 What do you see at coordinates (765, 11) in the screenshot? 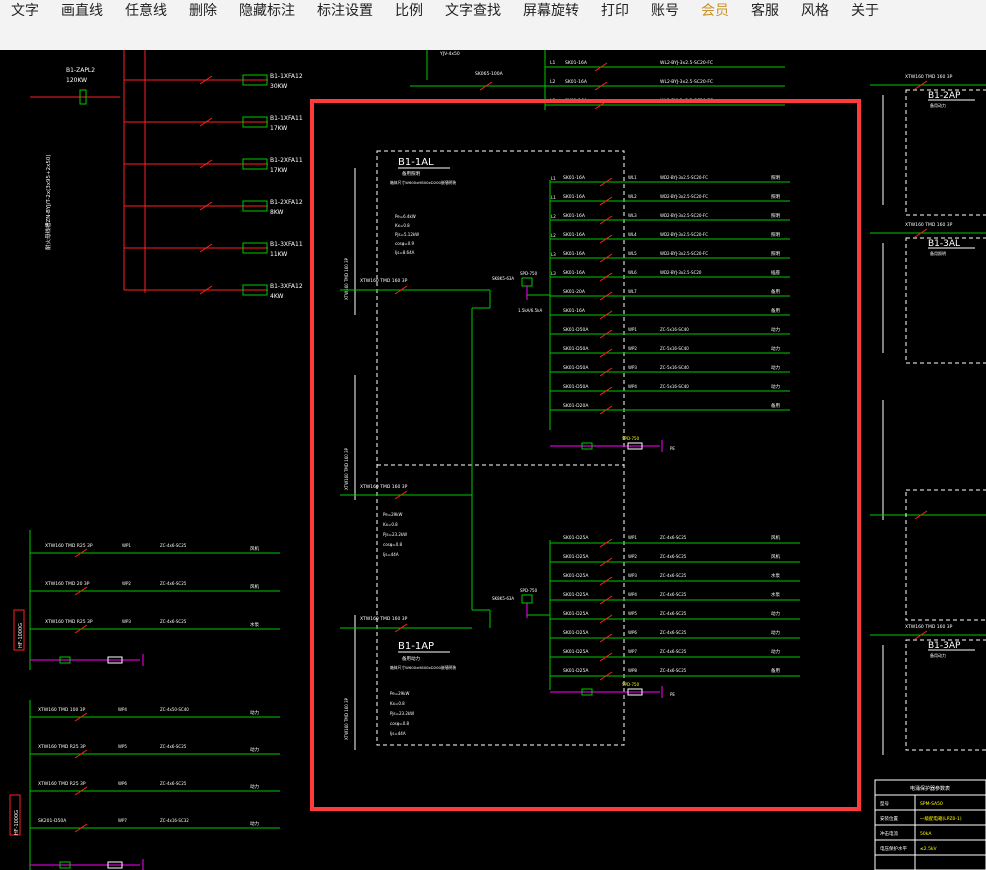
I see `menu-support: 客服` at bounding box center [765, 11].